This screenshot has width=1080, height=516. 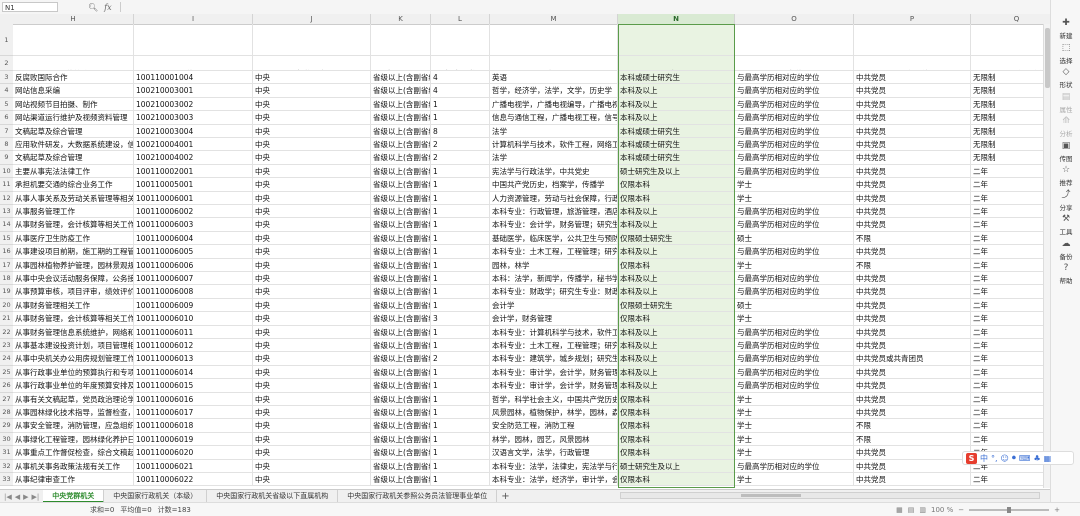 I want to click on fx-icon: fx, so click(x=107, y=7).